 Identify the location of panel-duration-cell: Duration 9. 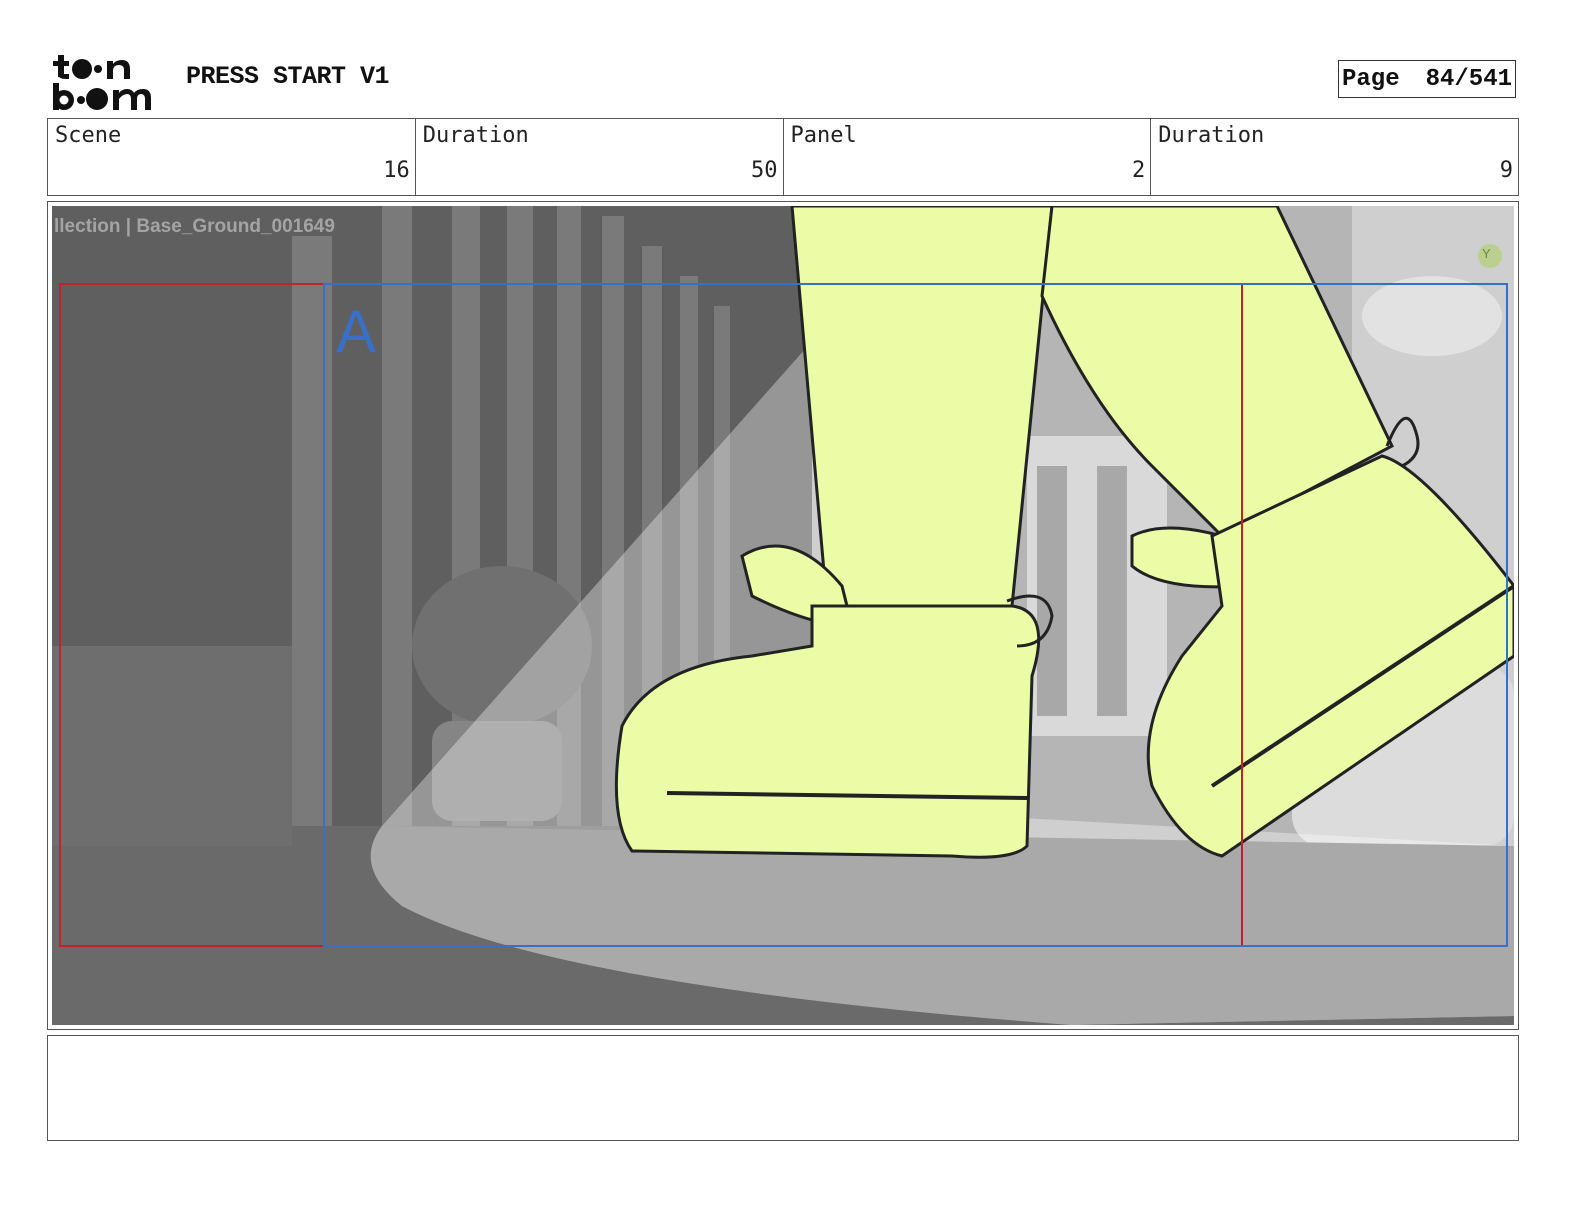
(1334, 157).